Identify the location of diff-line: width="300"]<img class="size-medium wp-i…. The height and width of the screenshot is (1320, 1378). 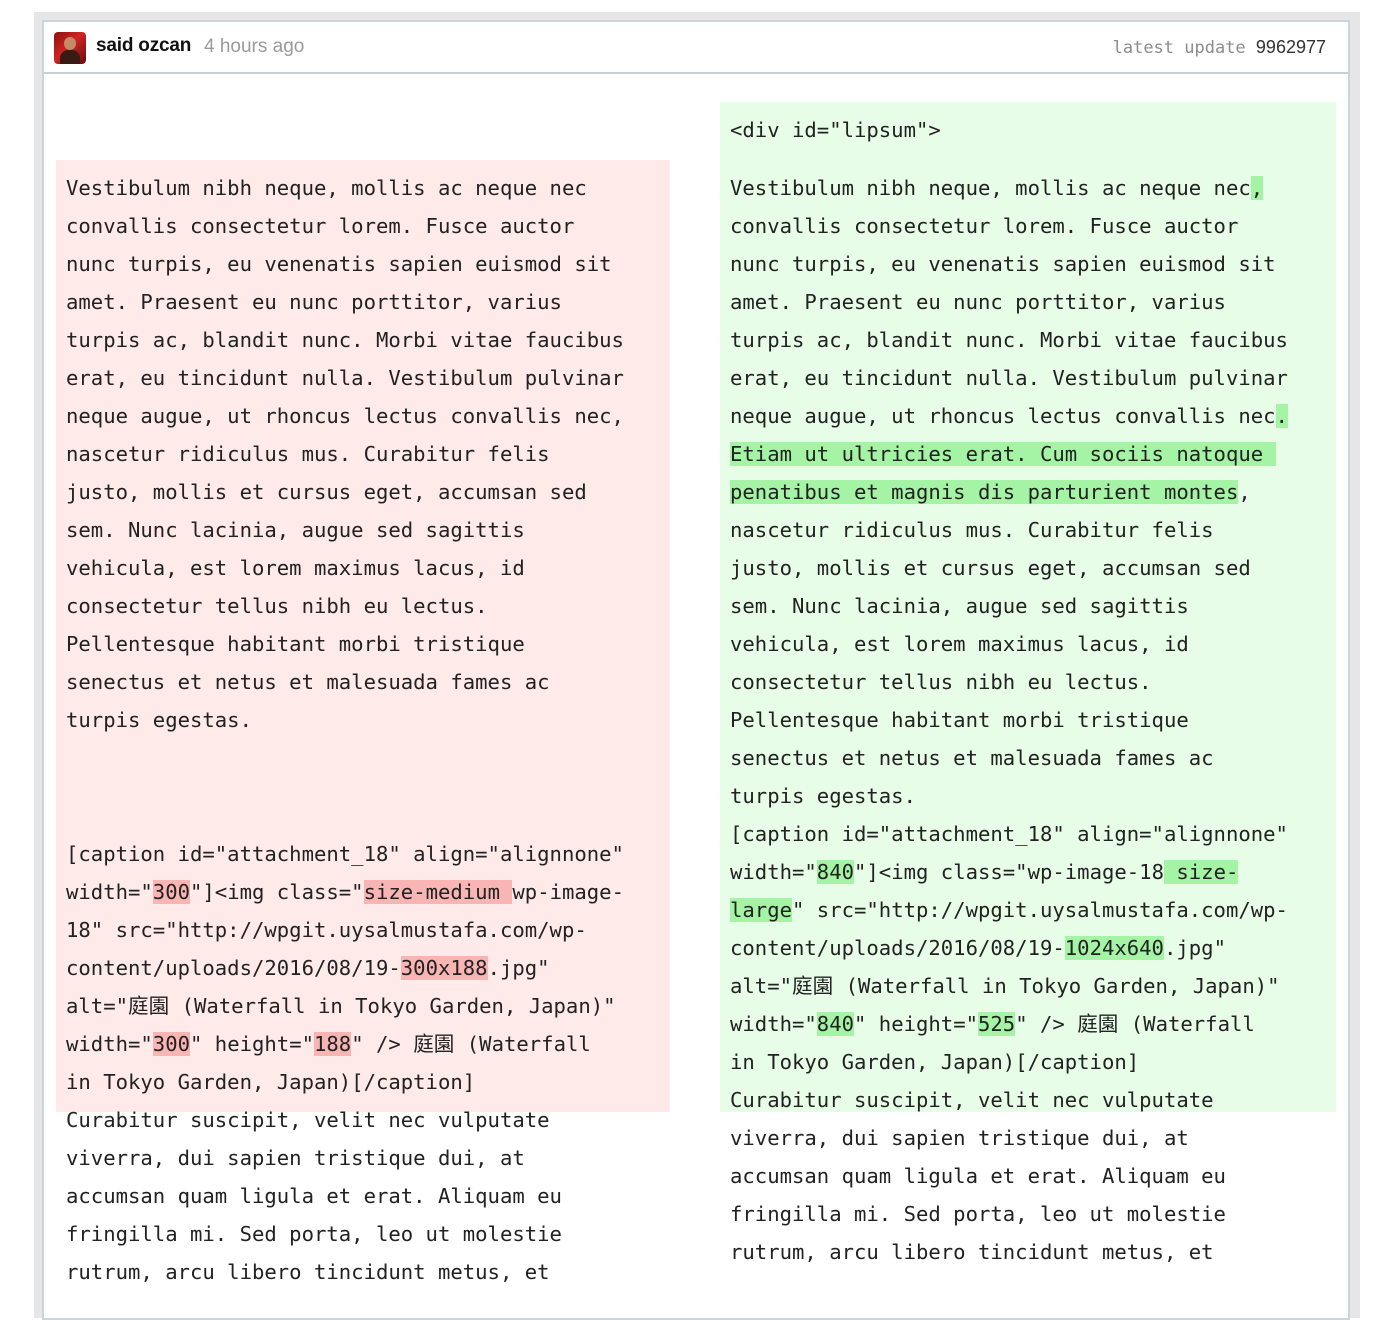
(345, 892).